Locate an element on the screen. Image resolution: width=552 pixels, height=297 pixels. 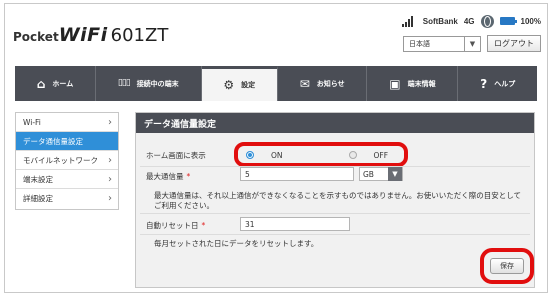
nav-notifications: ✉ お知らせ is located at coordinates (323, 83).